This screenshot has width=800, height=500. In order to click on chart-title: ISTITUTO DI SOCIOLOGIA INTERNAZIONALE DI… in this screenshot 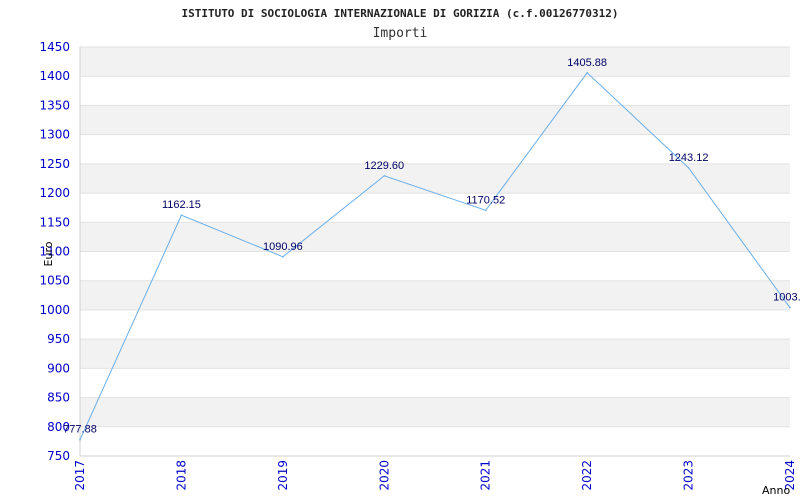, I will do `click(399, 13)`.